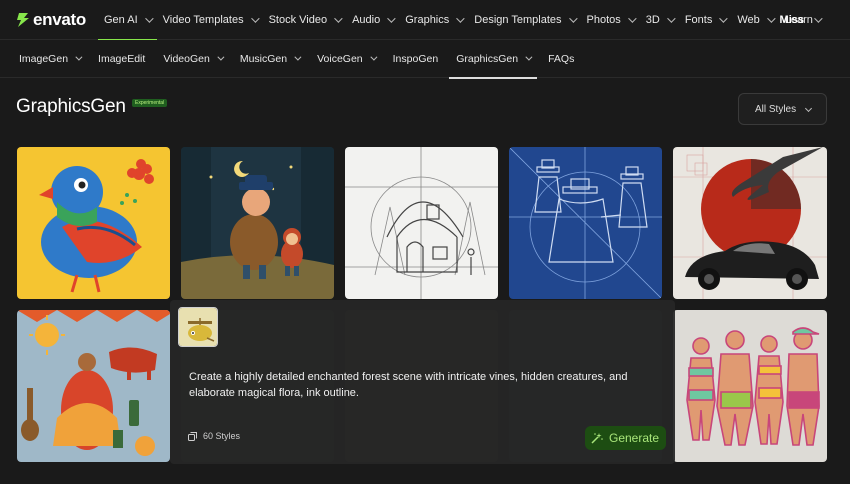  I want to click on sub-nav-item-faqs: FAQs, so click(561, 59).